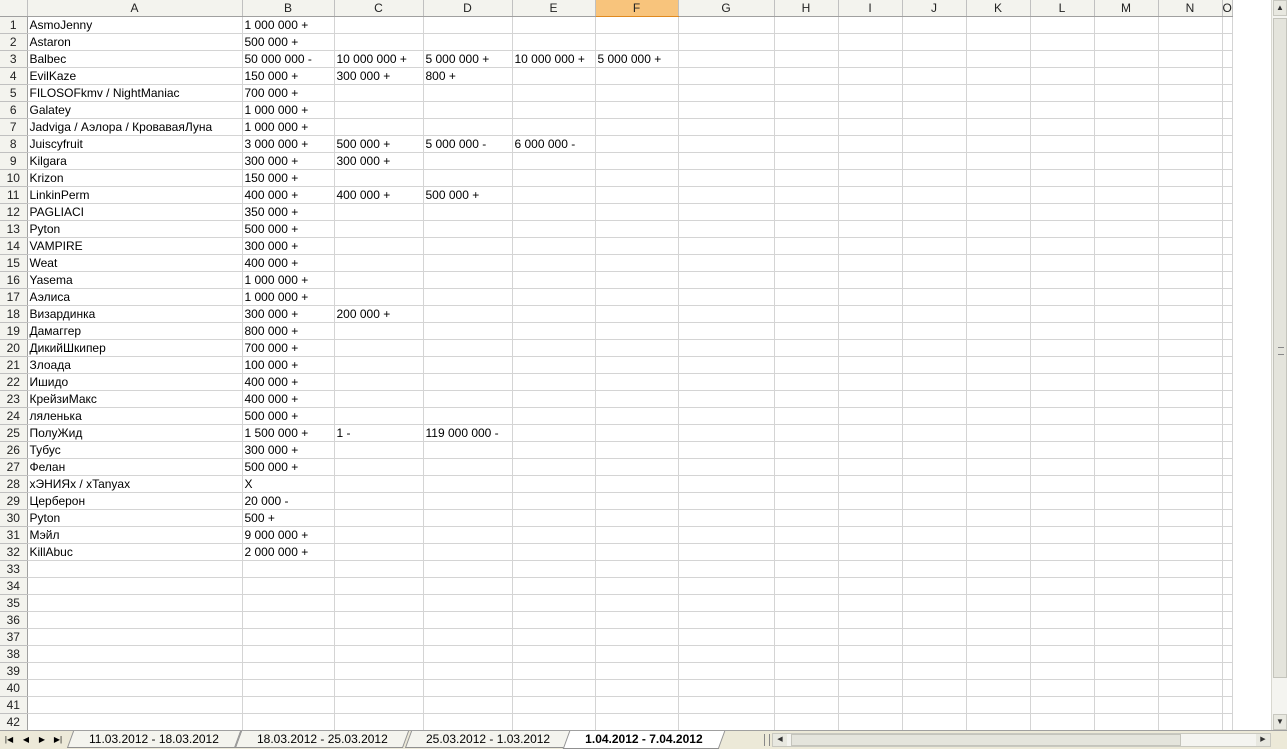  Describe the element at coordinates (14, 603) in the screenshot. I see `row-header: 35` at that location.